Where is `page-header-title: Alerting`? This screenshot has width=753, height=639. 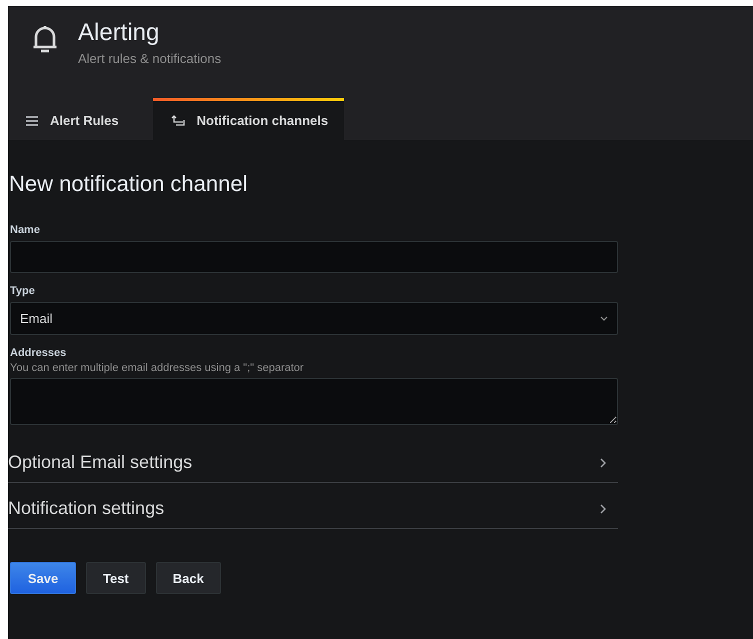
page-header-title: Alerting is located at coordinates (119, 33).